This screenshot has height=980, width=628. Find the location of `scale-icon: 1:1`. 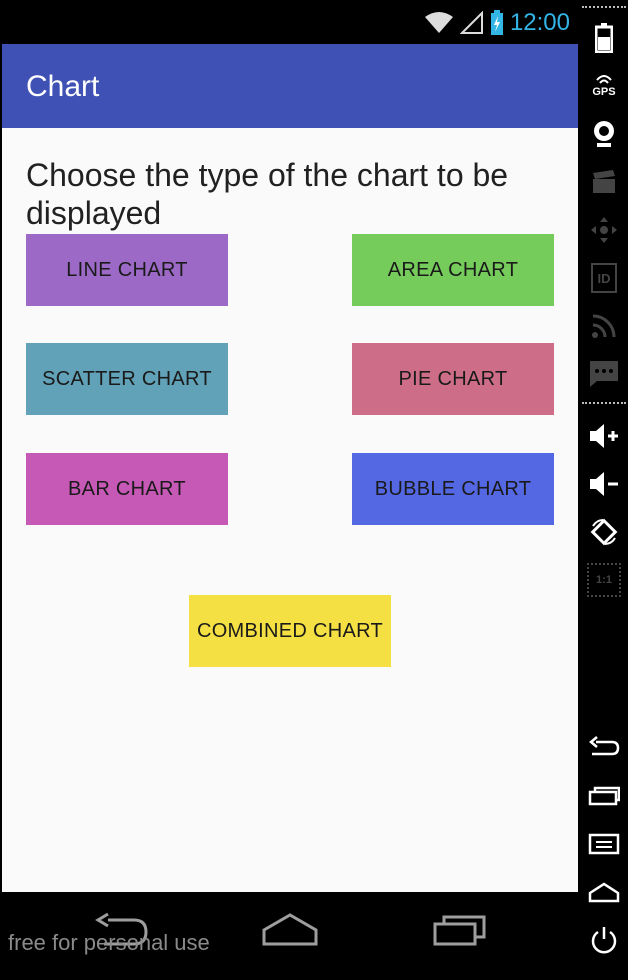

scale-icon: 1:1 is located at coordinates (604, 580).